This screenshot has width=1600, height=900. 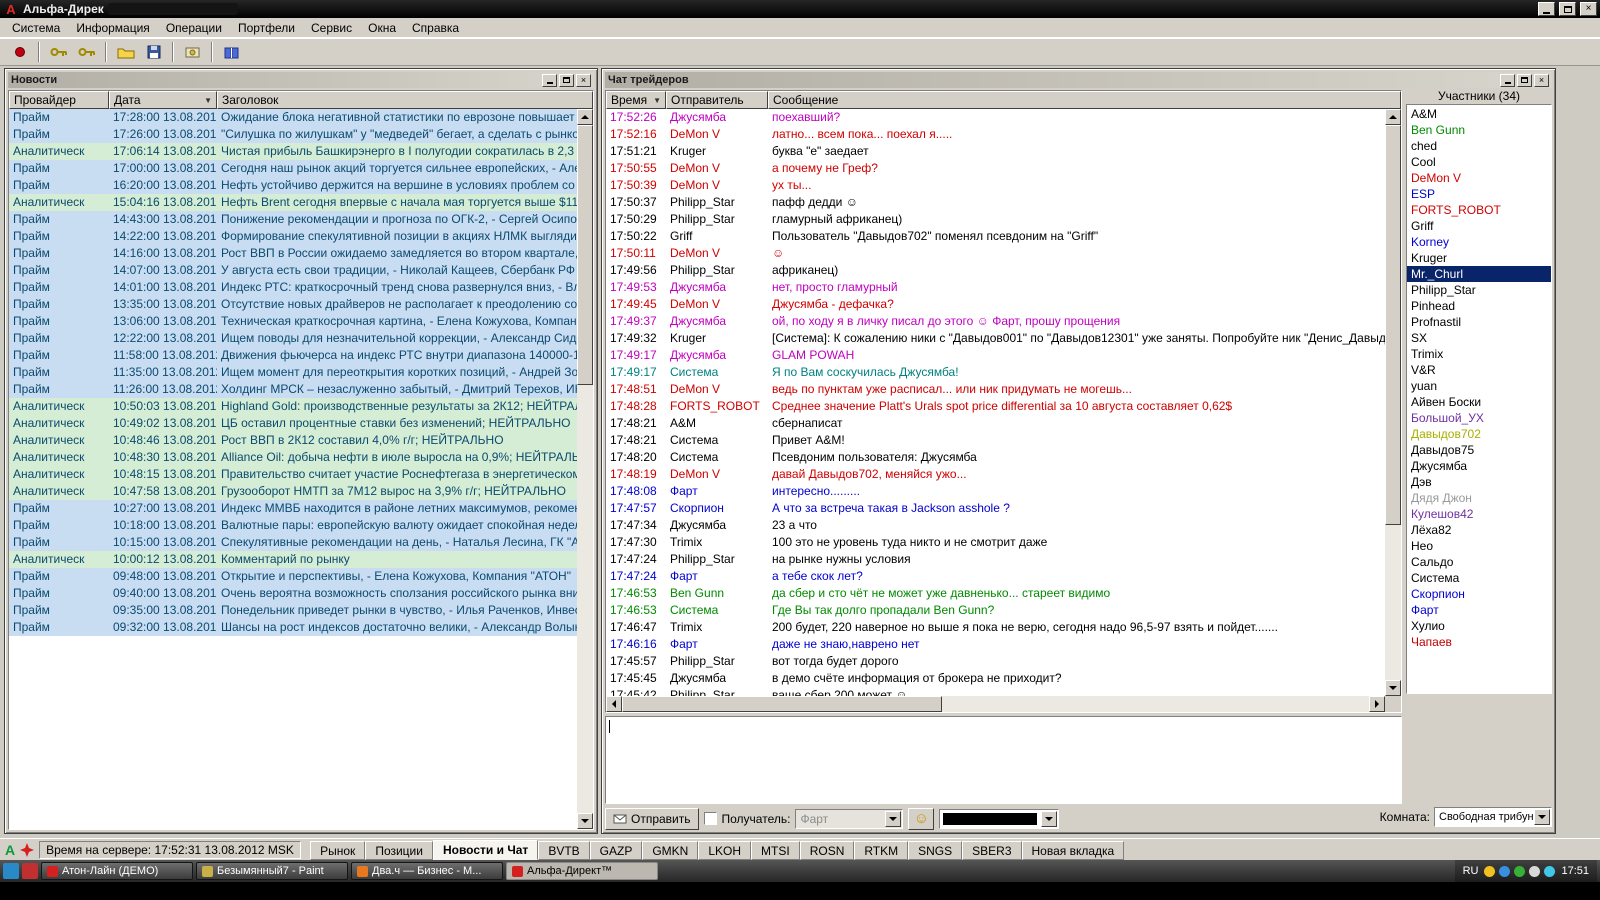 What do you see at coordinates (583, 80) in the screenshot?
I see `news-close-button: ×` at bounding box center [583, 80].